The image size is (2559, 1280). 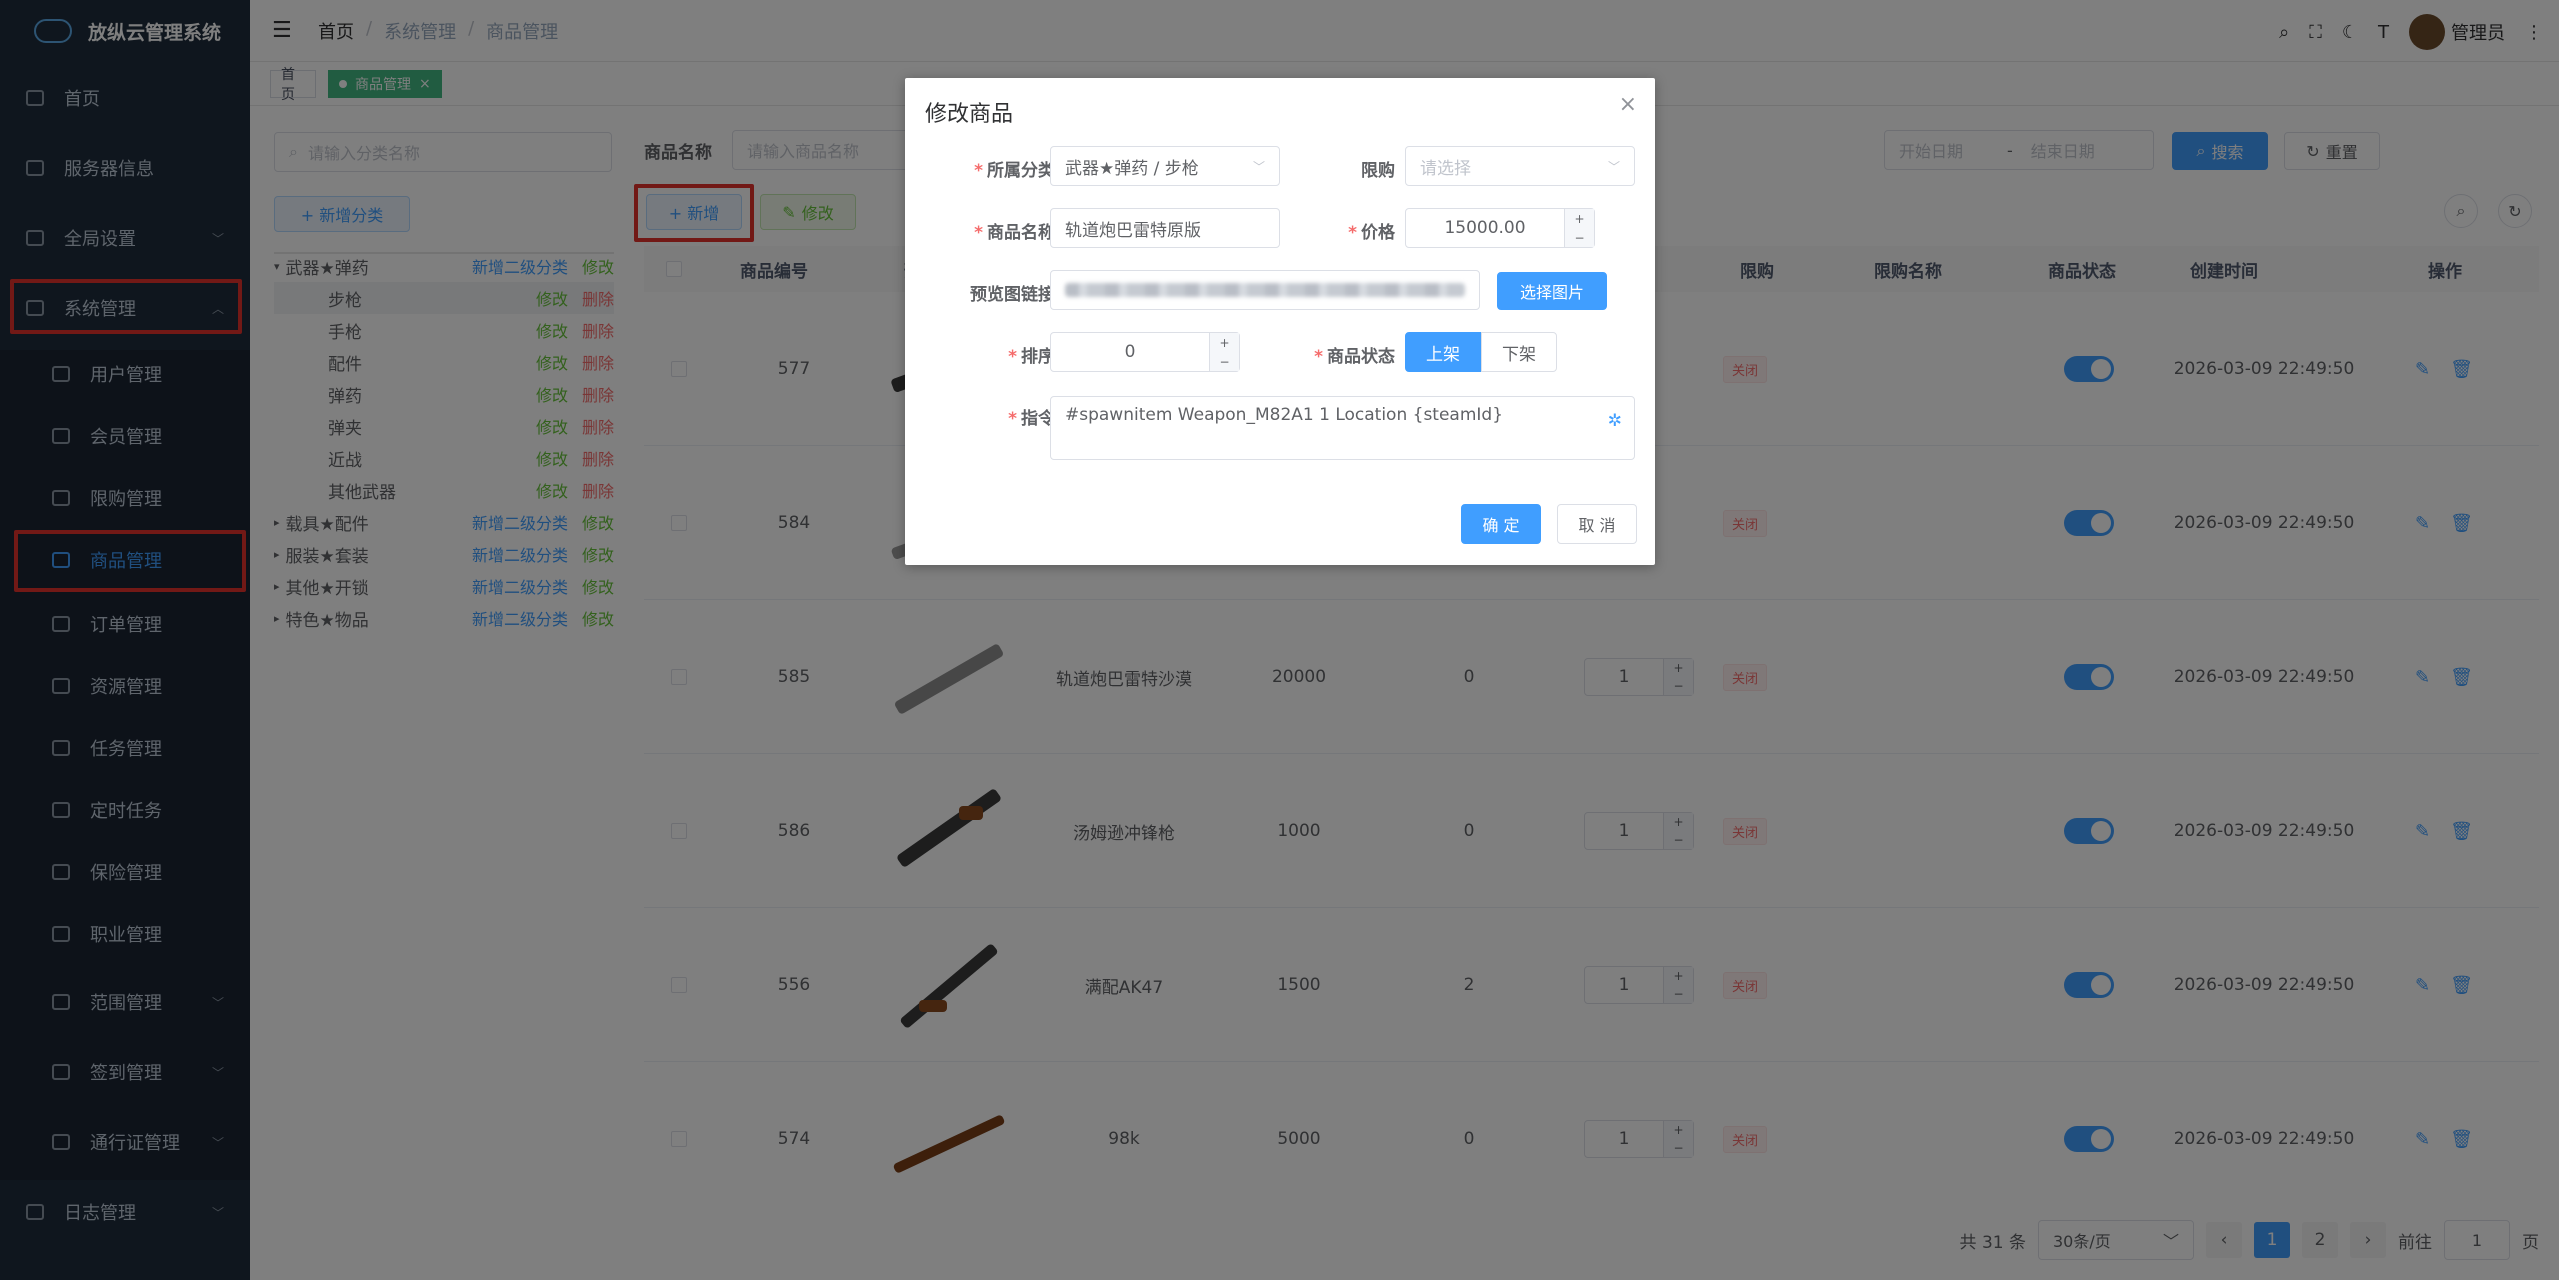 I want to click on sort-stepper: 0 + −, so click(x=1145, y=352).